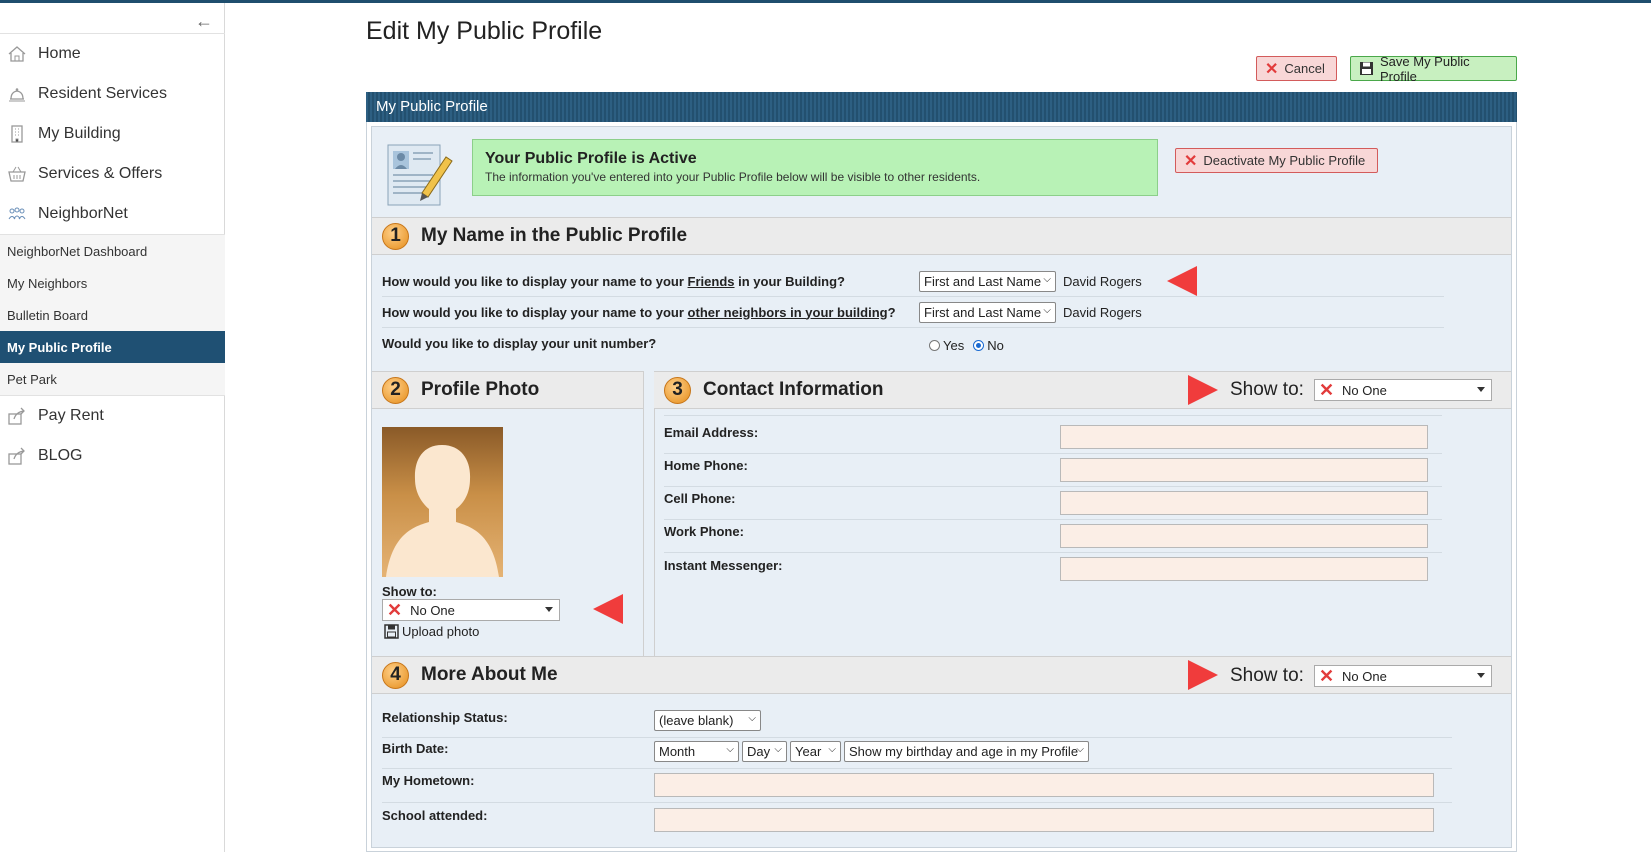 The width and height of the screenshot is (1651, 852). What do you see at coordinates (480, 389) in the screenshot?
I see `section-title: Profile Photo` at bounding box center [480, 389].